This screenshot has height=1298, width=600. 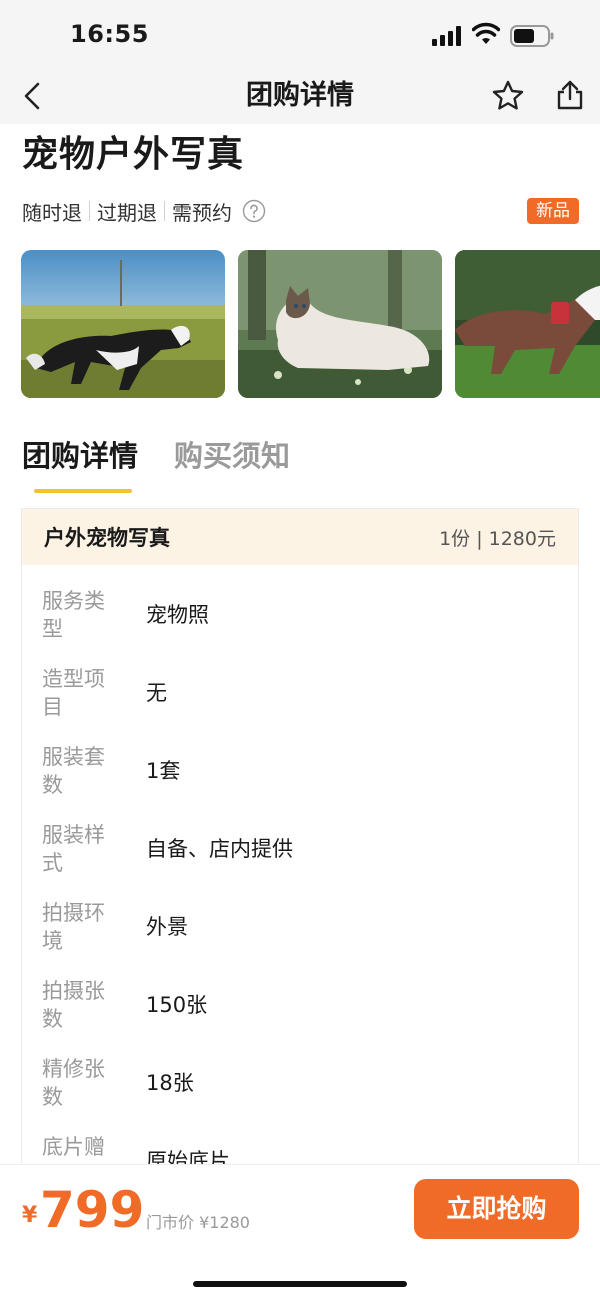 What do you see at coordinates (123, 324) in the screenshot?
I see `photo-border-collie` at bounding box center [123, 324].